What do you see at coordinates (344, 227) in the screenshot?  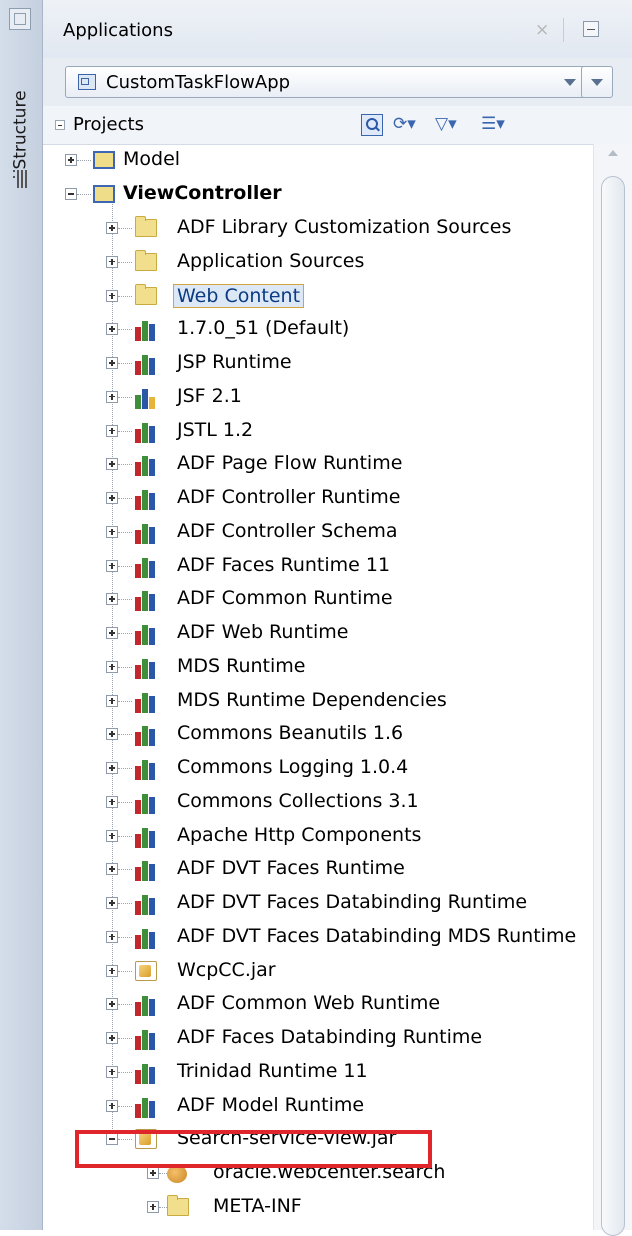 I see `tree-item: ADF Library Customization Sources` at bounding box center [344, 227].